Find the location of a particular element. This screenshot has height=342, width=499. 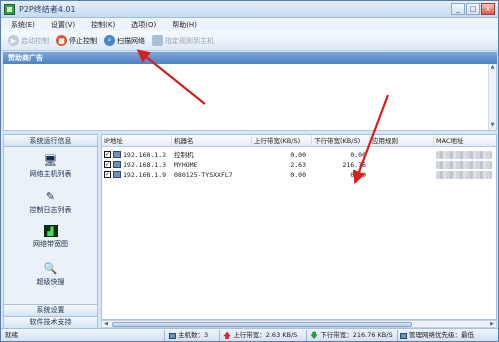

upload-text: 上行带宽：2.63 KB/S is located at coordinates (265, 335).